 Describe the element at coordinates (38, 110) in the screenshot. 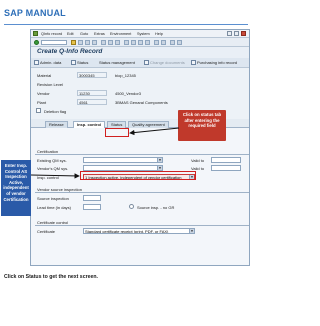

I see `deletion-flag-checkbox` at that location.